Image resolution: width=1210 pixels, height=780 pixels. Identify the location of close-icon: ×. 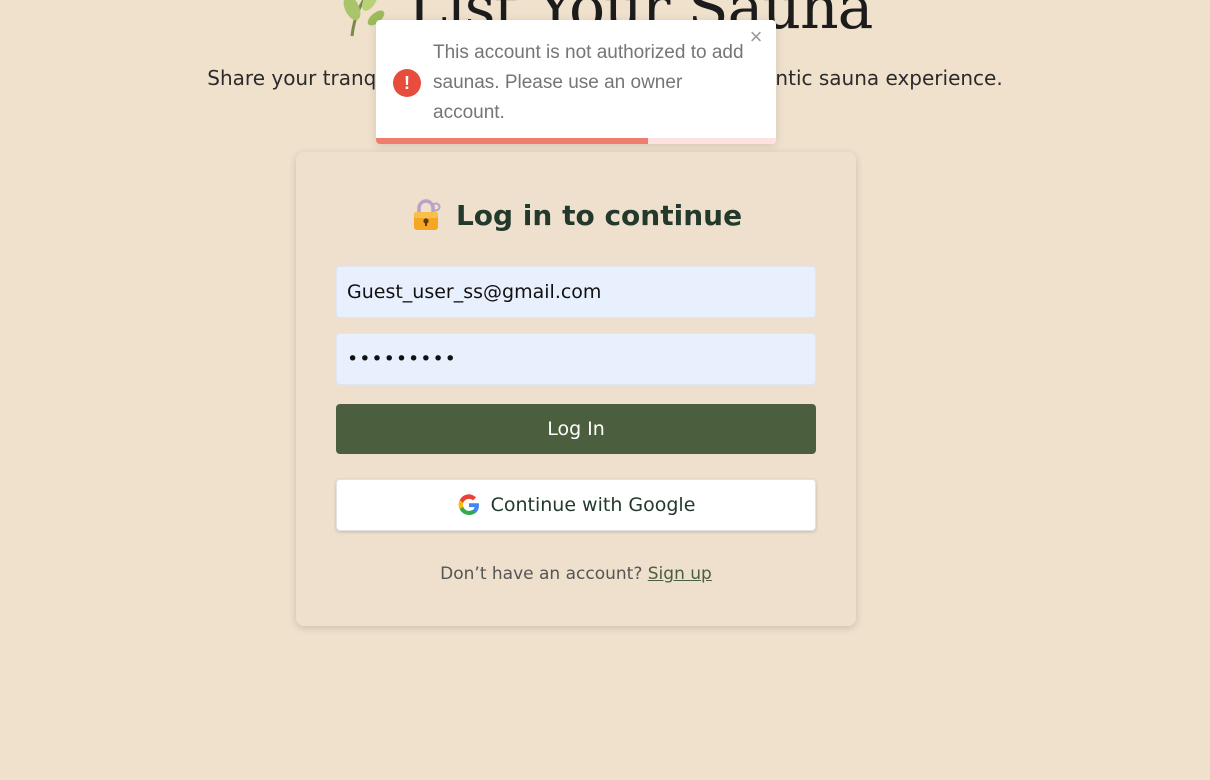
(756, 37).